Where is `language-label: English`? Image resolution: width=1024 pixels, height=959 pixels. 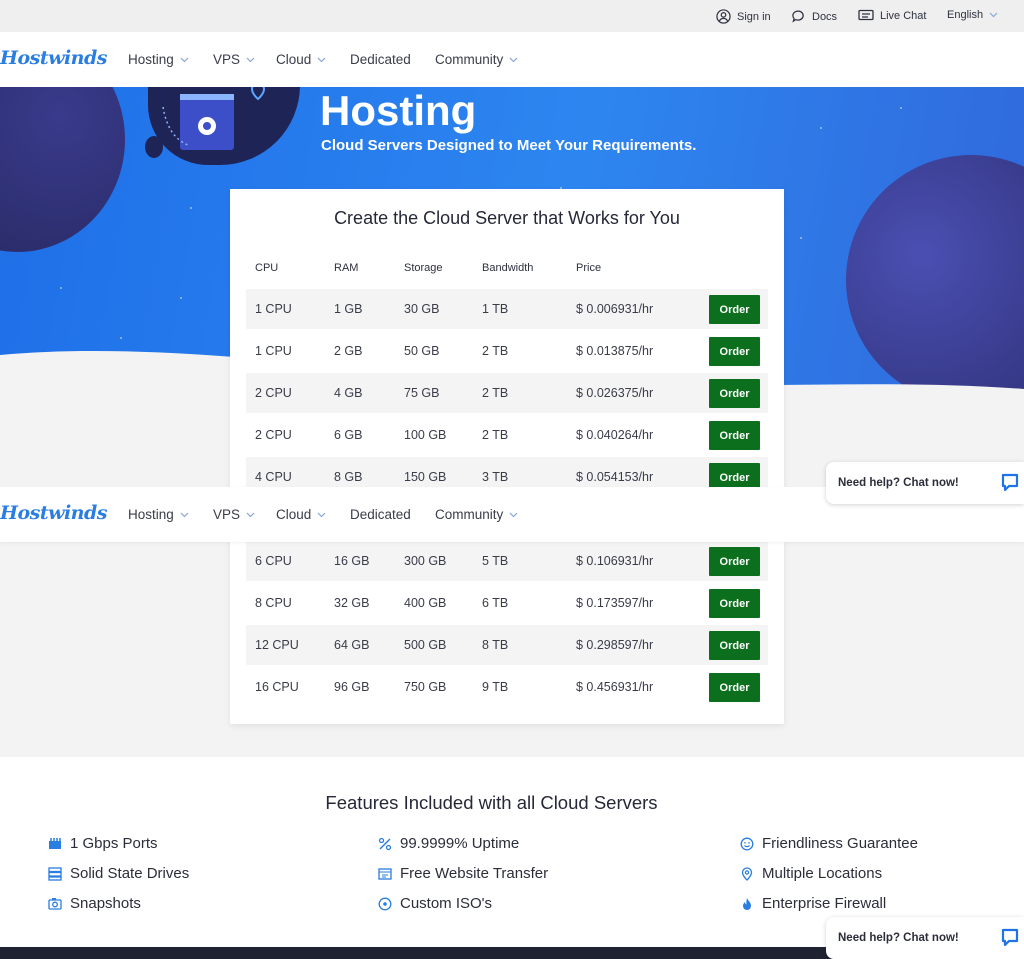
language-label: English is located at coordinates (965, 15).